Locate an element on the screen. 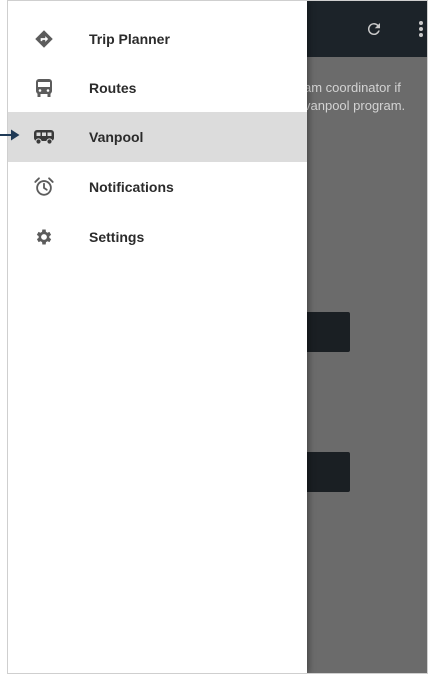  nav-item-label: Vanpool is located at coordinates (116, 137).